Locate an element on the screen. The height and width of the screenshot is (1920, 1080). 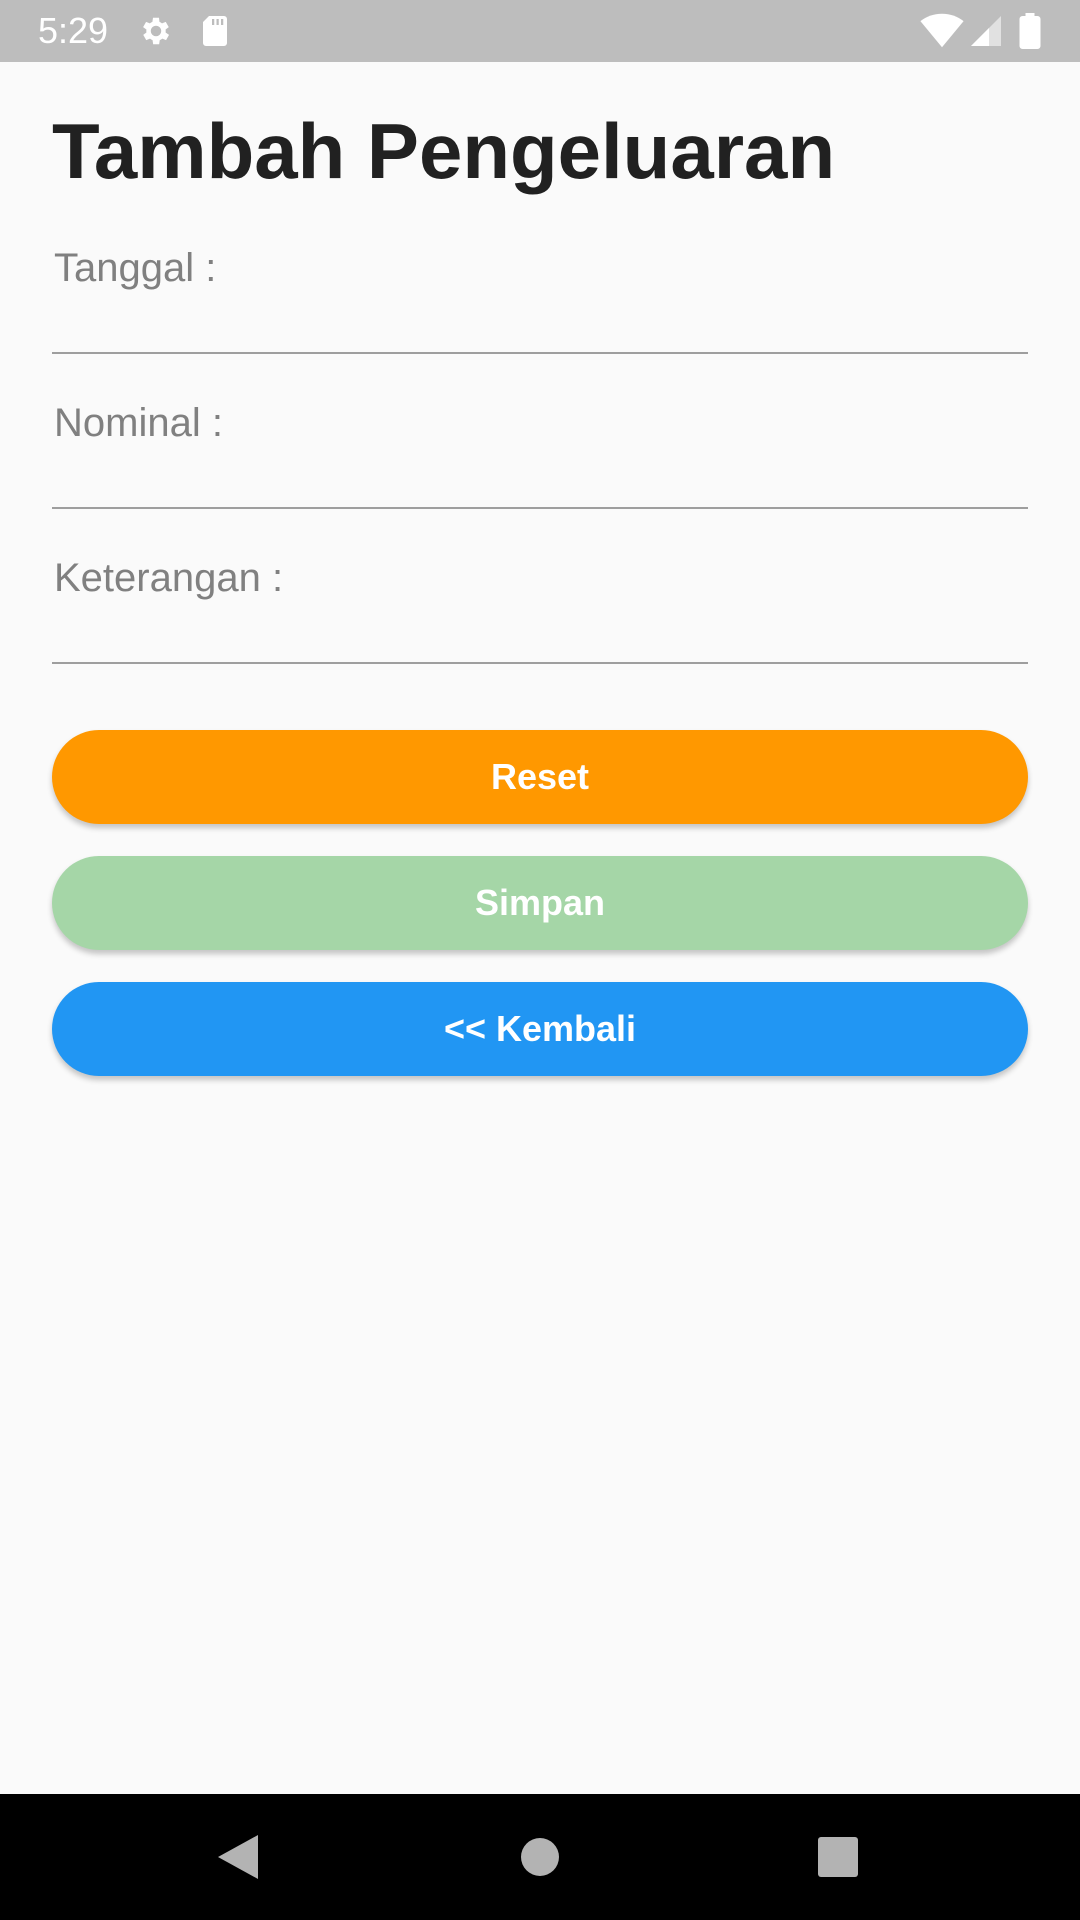
recents-square-icon is located at coordinates (838, 1857).